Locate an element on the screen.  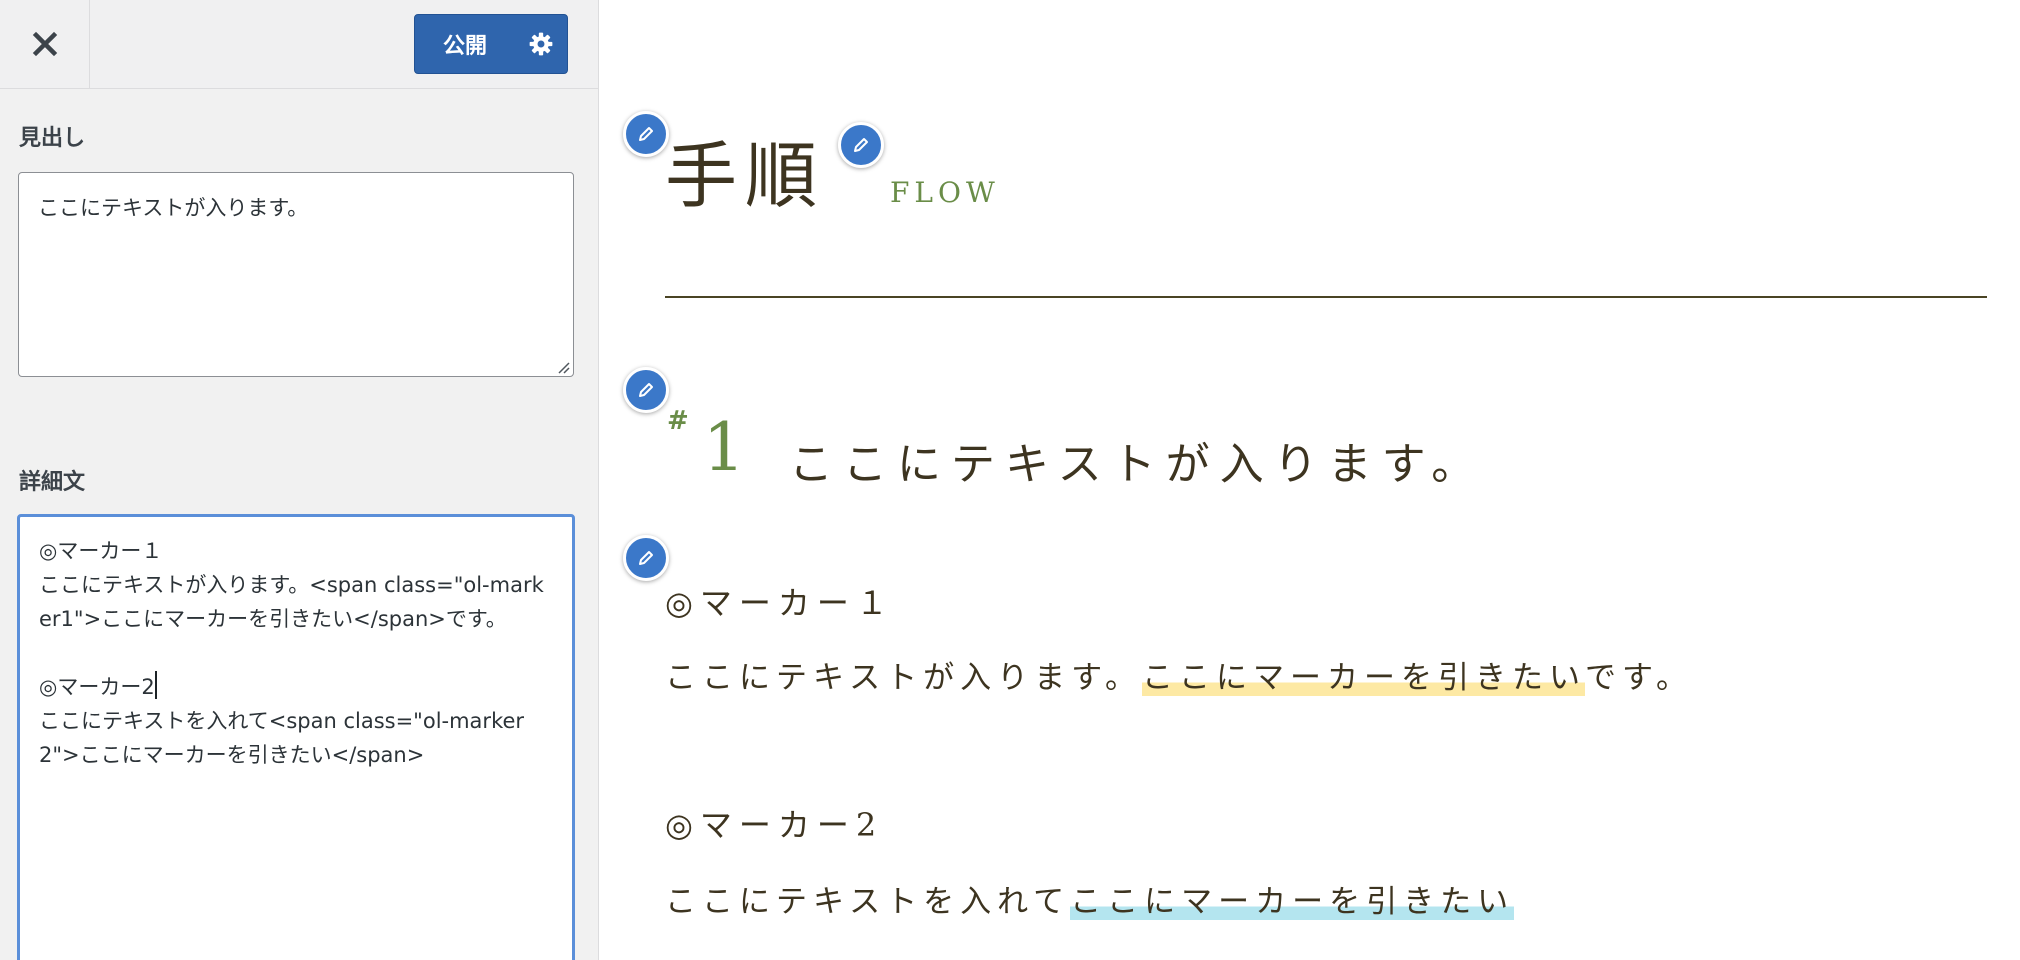
edit-shortcut-step-heading is located at coordinates (646, 390).